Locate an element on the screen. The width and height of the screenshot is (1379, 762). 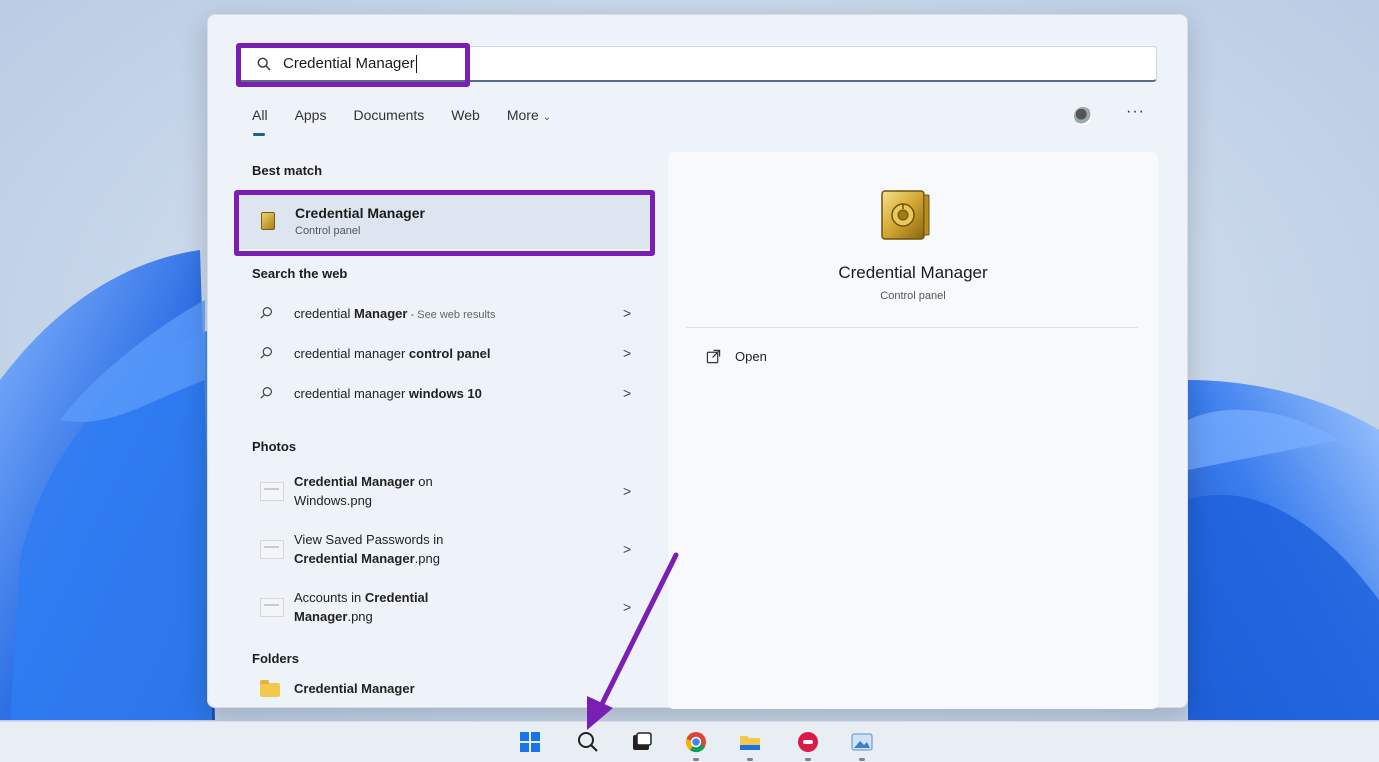
folder-name: Credential Manager is located at coordinates (354, 688).